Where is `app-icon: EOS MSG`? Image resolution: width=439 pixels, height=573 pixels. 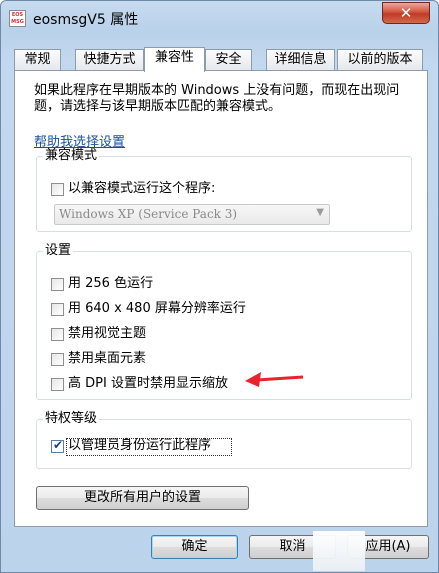
app-icon: EOS MSG is located at coordinates (17, 18).